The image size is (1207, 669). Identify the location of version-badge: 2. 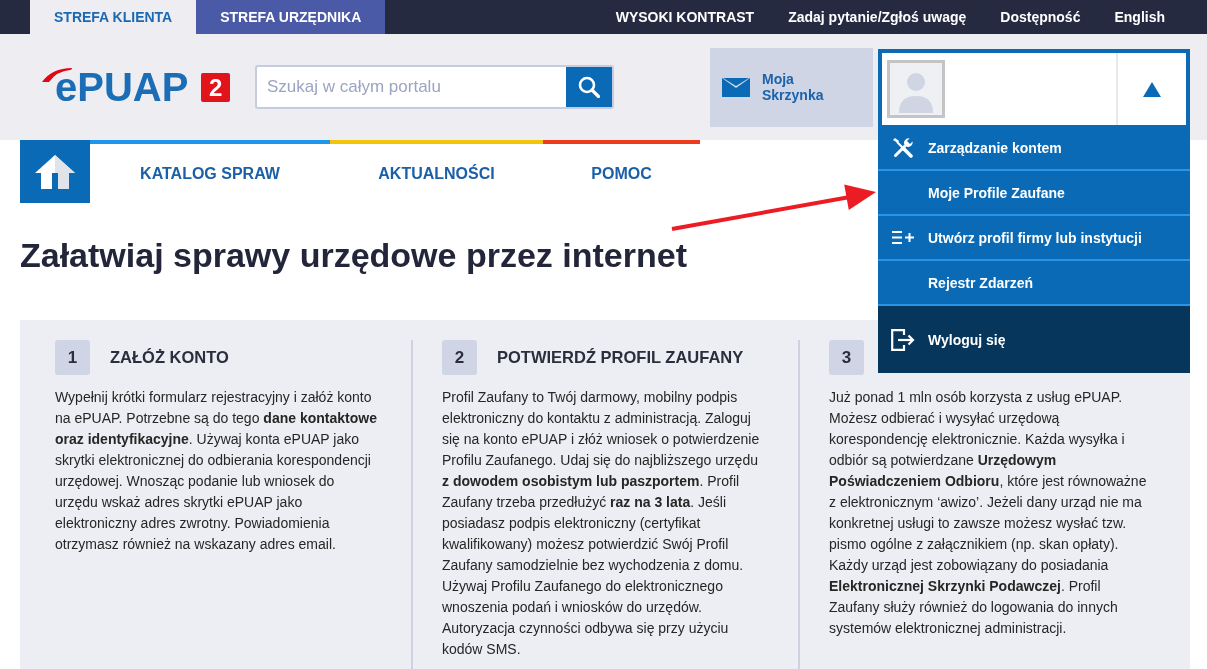
(215, 87).